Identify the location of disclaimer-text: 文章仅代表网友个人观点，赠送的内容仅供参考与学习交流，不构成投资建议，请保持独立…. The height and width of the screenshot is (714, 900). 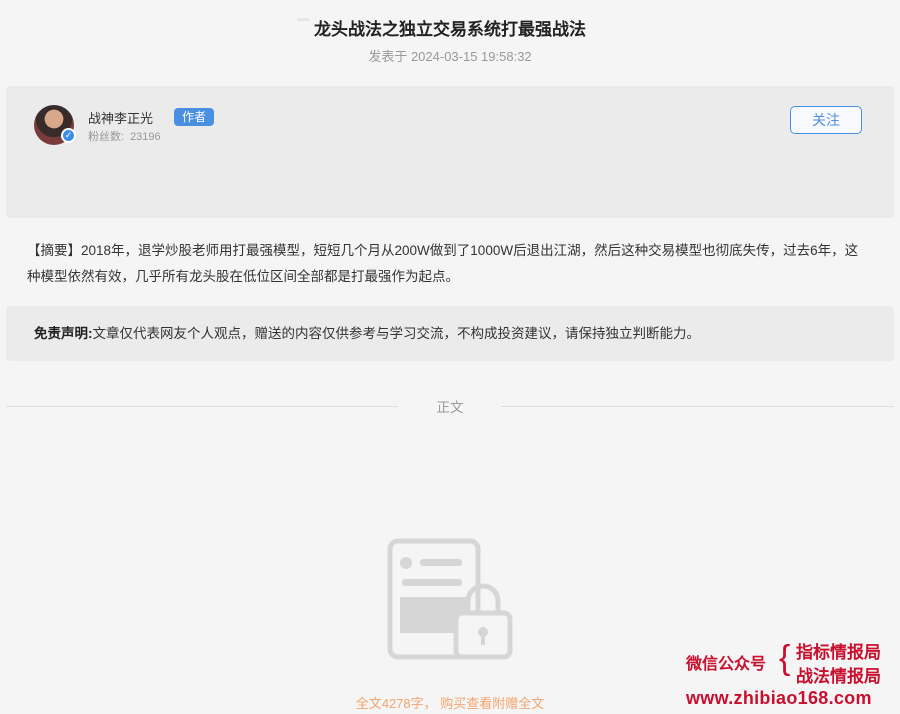
(396, 333).